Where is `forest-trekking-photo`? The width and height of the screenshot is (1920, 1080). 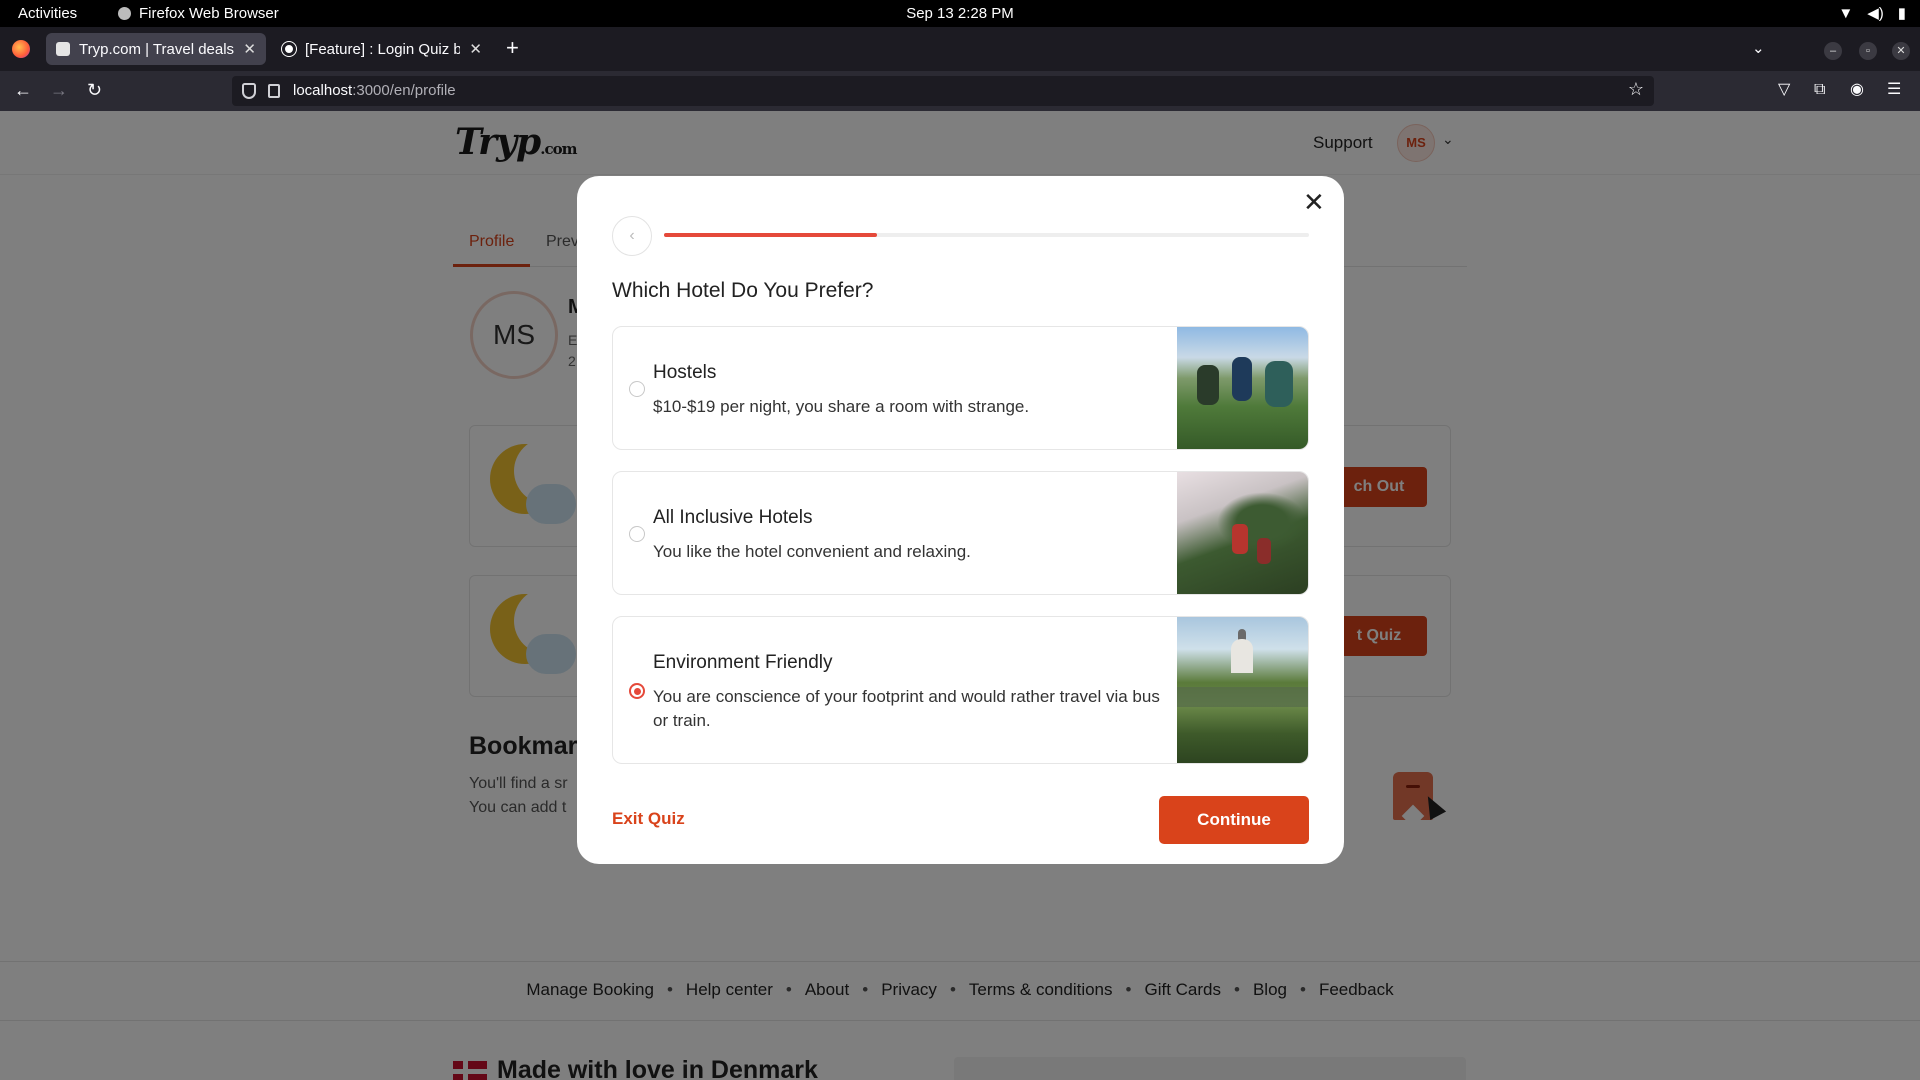 forest-trekking-photo is located at coordinates (1242, 533).